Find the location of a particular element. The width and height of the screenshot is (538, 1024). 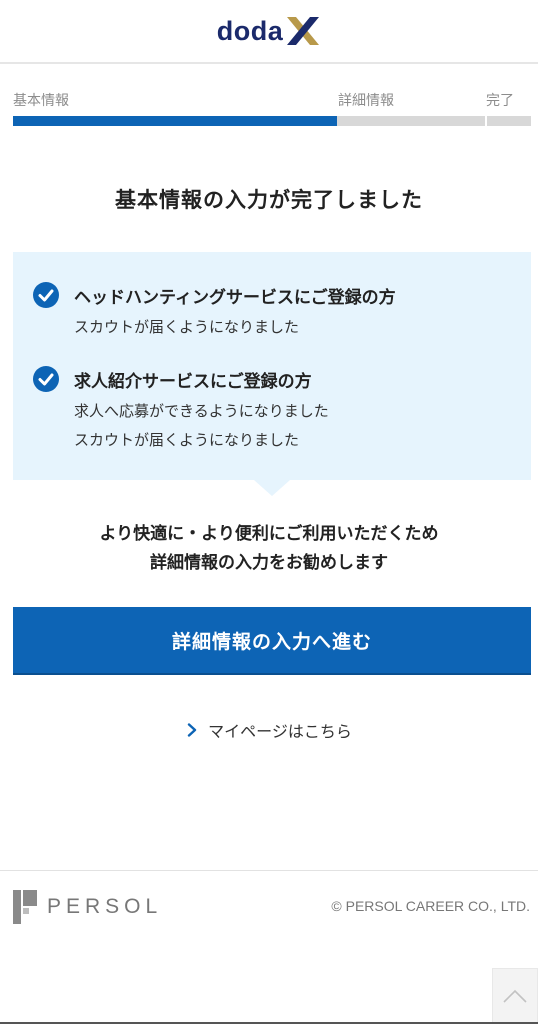

logo-text: doda is located at coordinates (250, 30).